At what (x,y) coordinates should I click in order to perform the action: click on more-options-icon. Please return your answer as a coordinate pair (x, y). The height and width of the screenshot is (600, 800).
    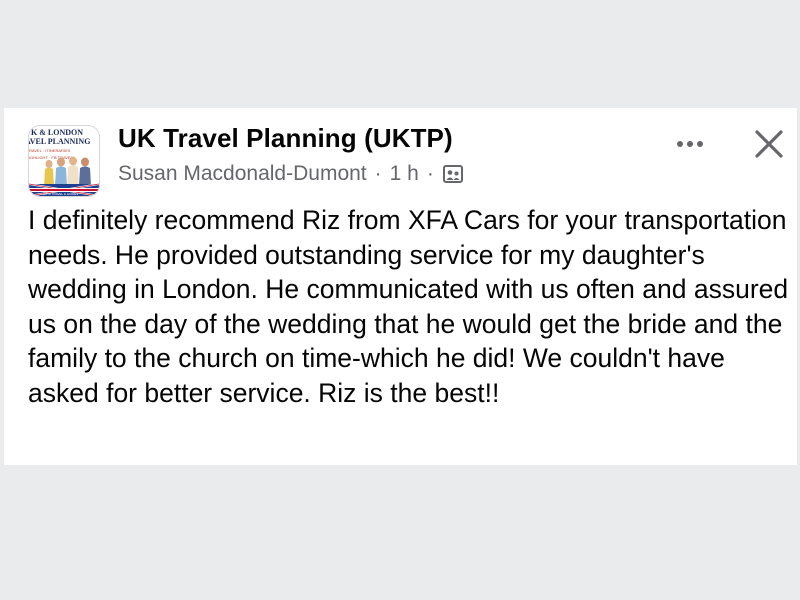
    Looking at the image, I should click on (690, 144).